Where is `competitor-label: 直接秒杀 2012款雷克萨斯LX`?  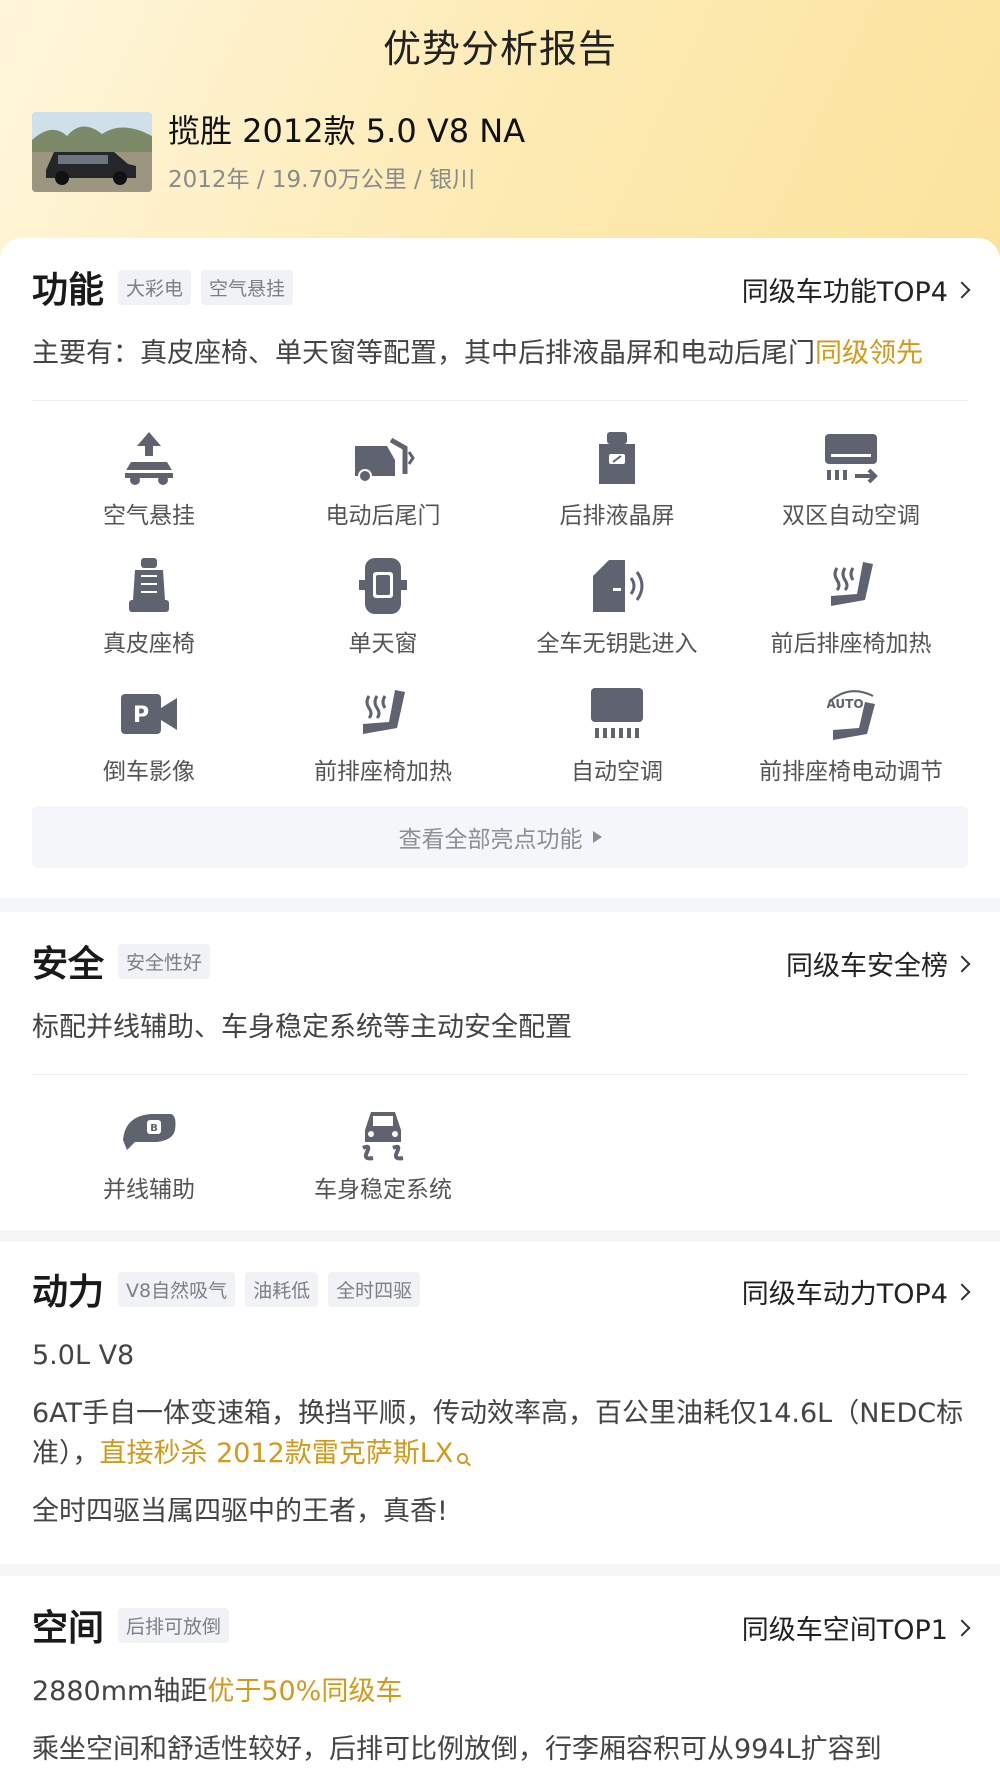
competitor-label: 直接秒杀 2012款雷克萨斯LX is located at coordinates (276, 1453).